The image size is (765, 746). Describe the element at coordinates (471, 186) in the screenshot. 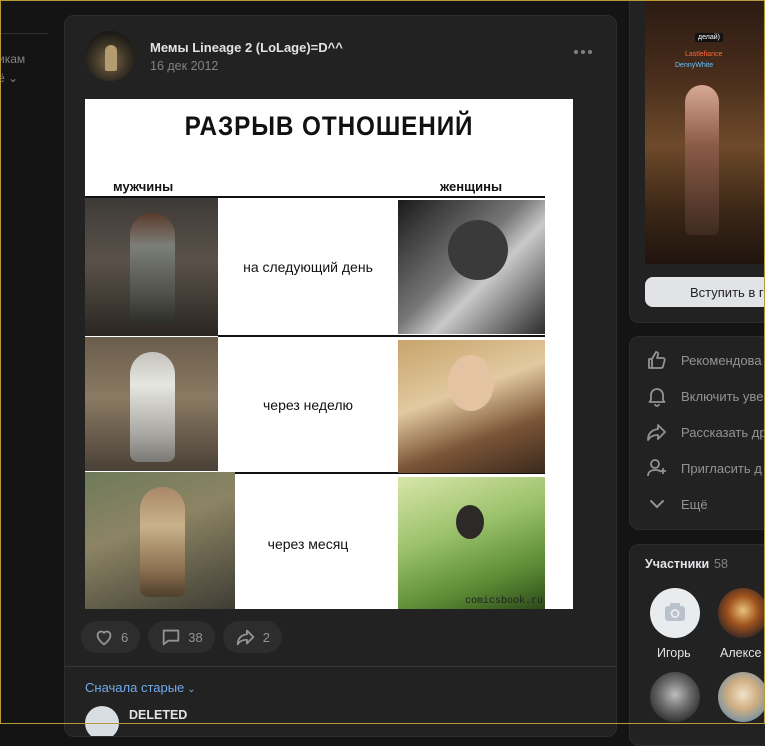

I see `meme-label-women: женщины` at that location.